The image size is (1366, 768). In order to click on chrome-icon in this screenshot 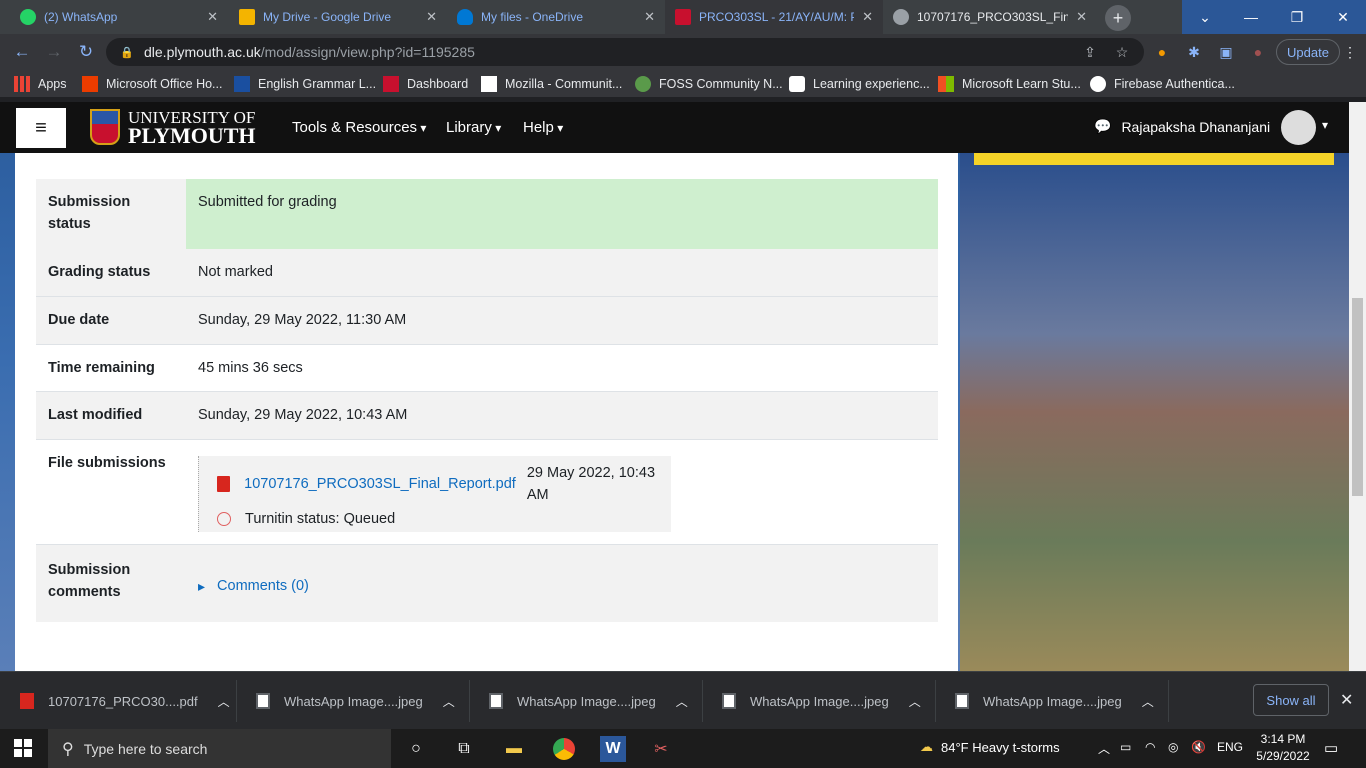, I will do `click(564, 749)`.